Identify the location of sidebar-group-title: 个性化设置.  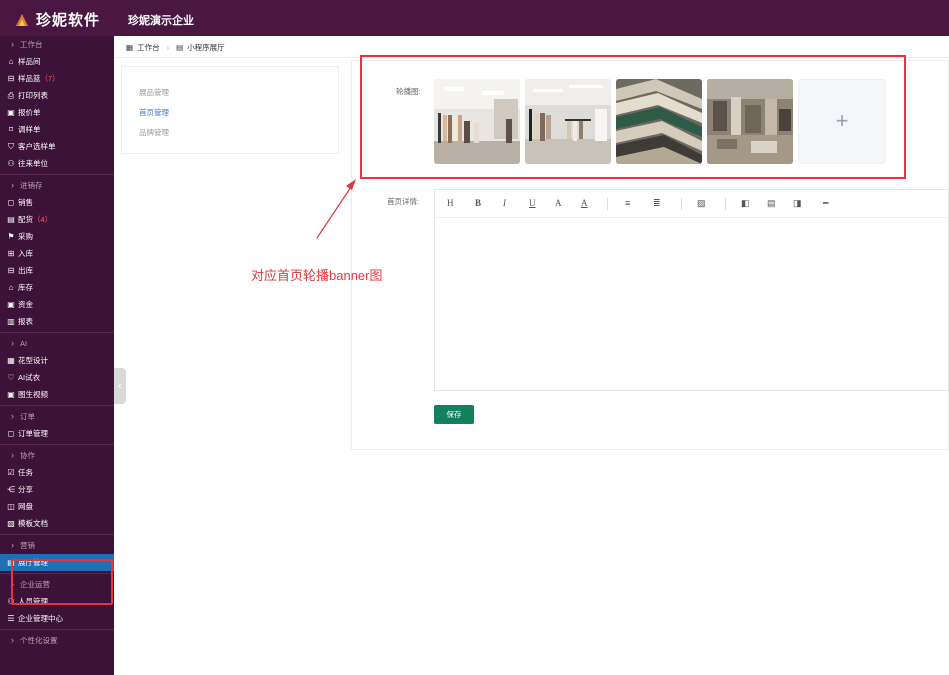
(57, 640).